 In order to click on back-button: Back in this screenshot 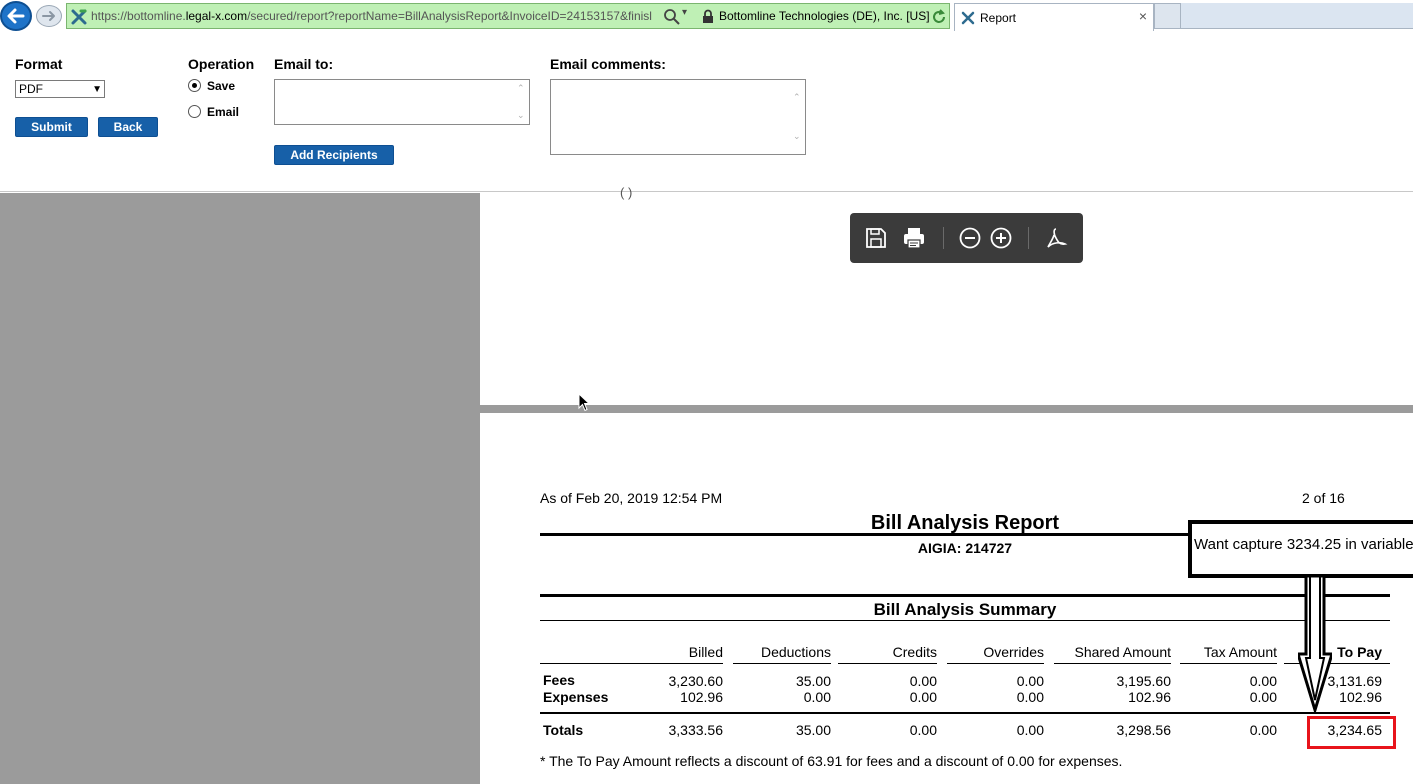, I will do `click(128, 127)`.